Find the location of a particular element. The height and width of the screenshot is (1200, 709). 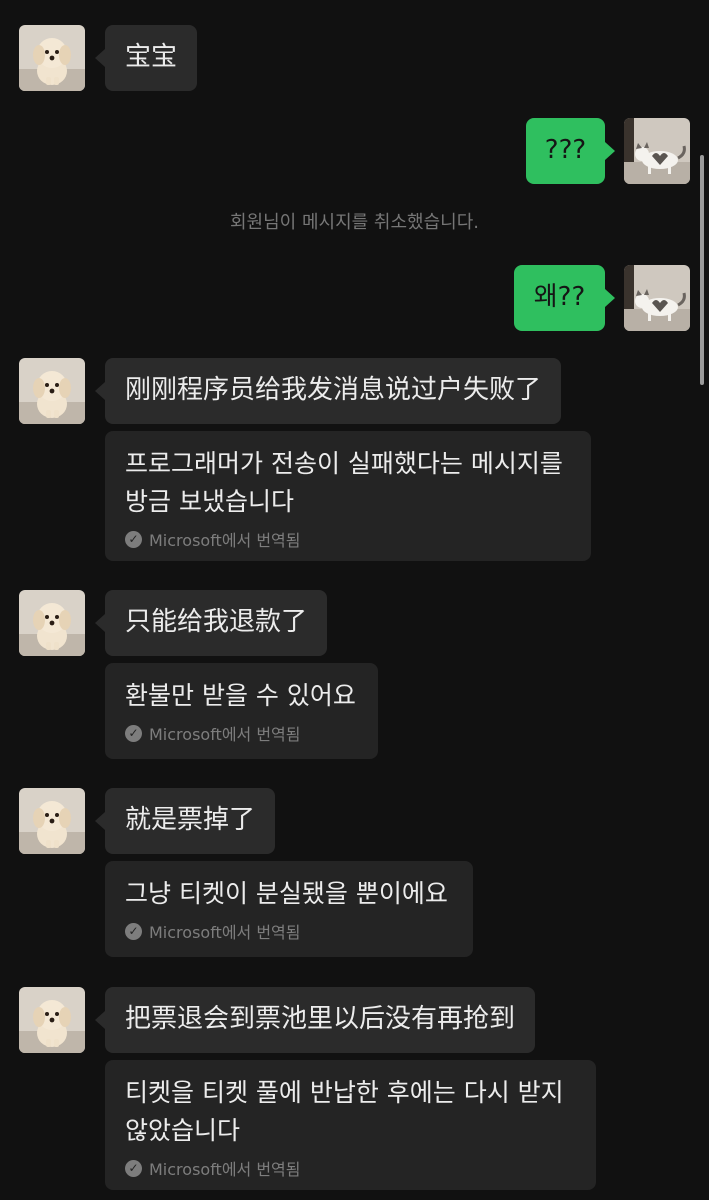

message-bubble-incoming: 宝宝 is located at coordinates (146, 58).